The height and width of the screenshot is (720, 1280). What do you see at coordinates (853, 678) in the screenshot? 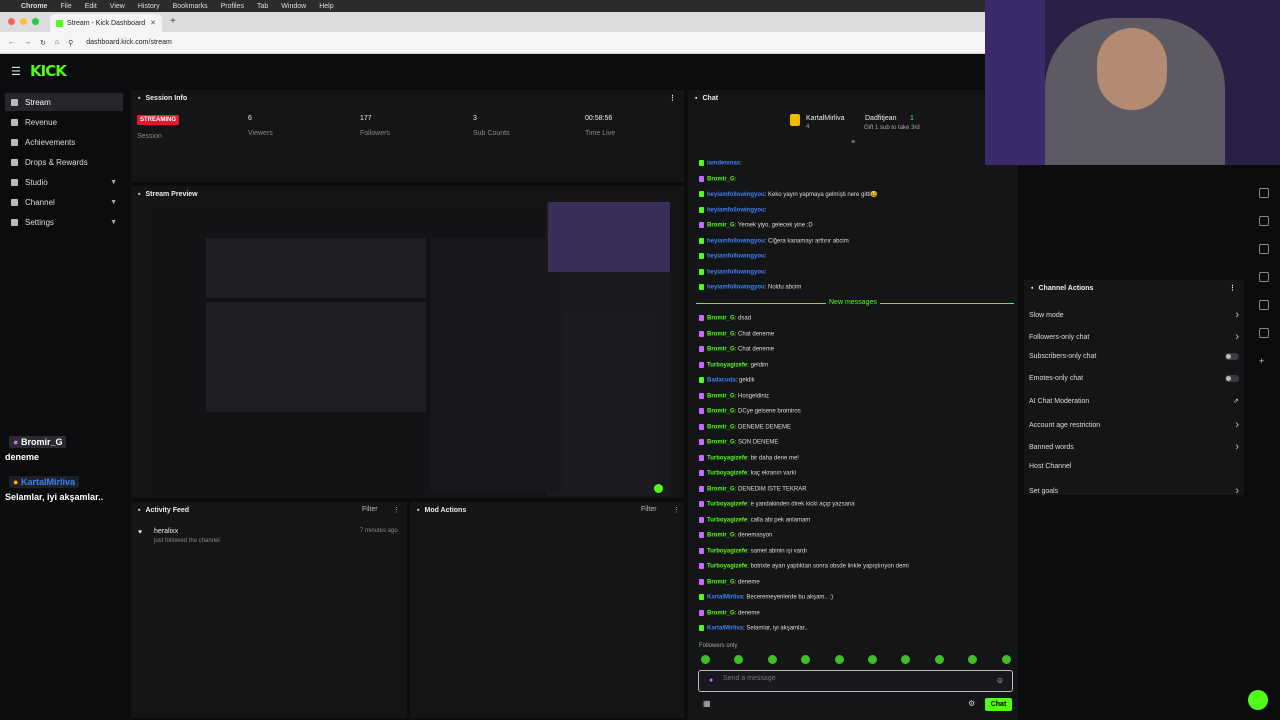
I see `chat-message-field` at bounding box center [853, 678].